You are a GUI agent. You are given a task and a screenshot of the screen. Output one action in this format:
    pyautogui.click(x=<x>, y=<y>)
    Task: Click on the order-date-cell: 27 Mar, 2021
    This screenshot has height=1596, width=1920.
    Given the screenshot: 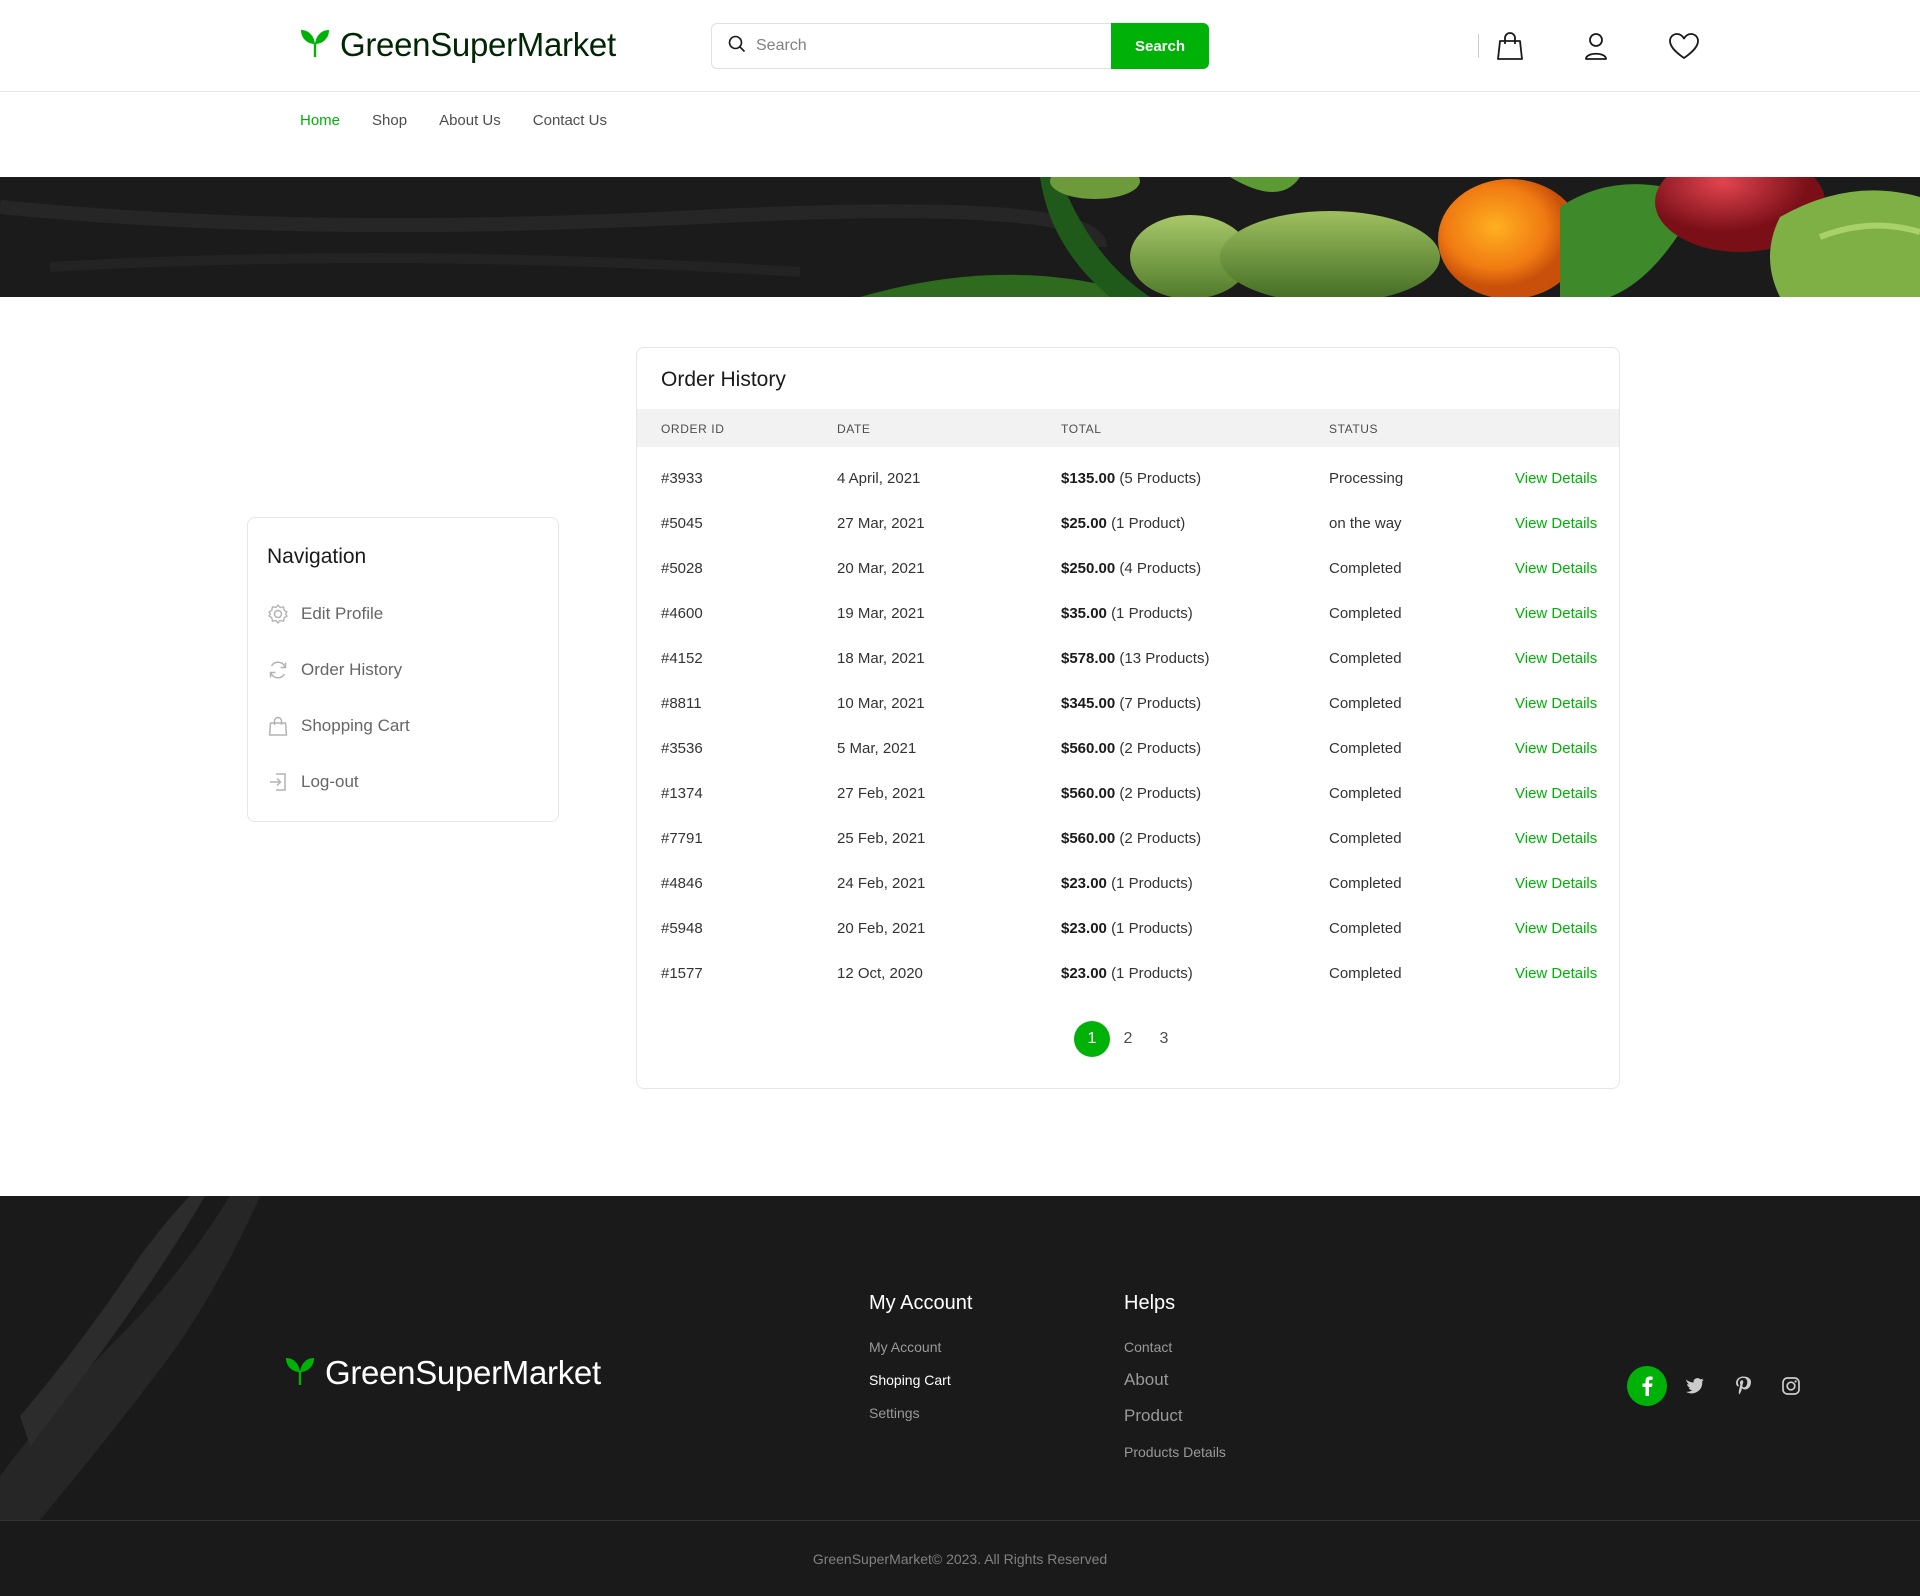 What is the action you would take?
    pyautogui.click(x=881, y=523)
    